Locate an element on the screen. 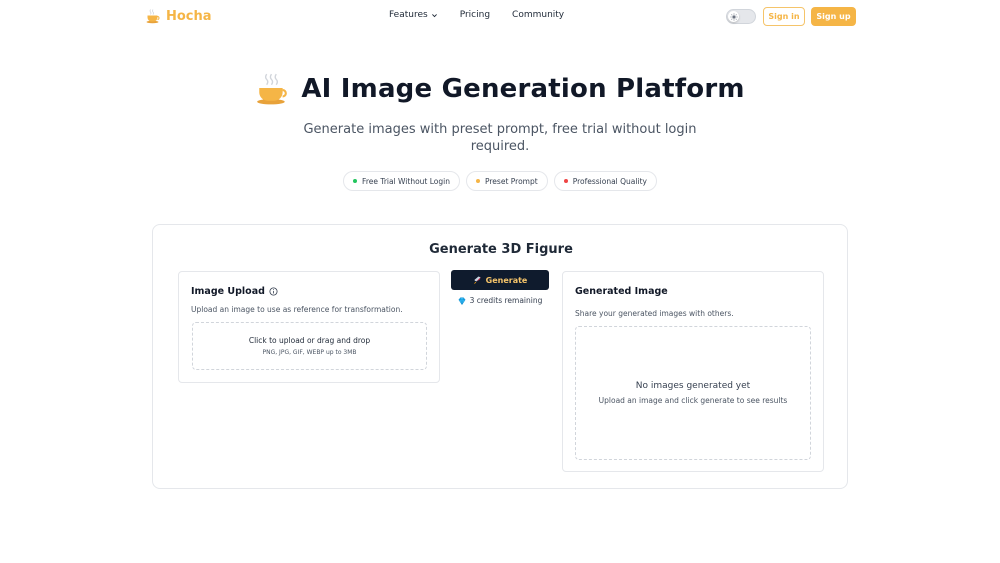 The height and width of the screenshot is (563, 1000). nav-community-label: Community is located at coordinates (538, 15).